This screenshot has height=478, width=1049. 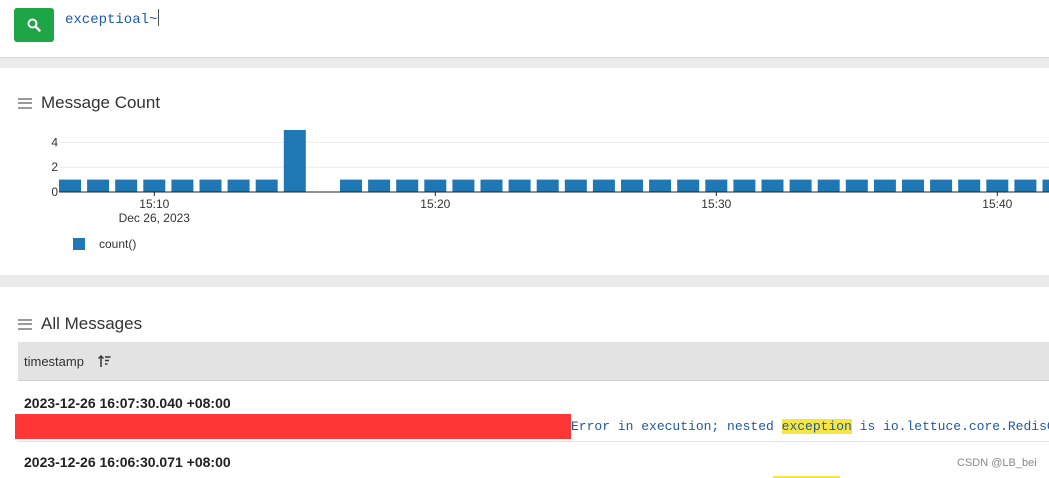 What do you see at coordinates (533, 441) in the screenshot?
I see `row-divider` at bounding box center [533, 441].